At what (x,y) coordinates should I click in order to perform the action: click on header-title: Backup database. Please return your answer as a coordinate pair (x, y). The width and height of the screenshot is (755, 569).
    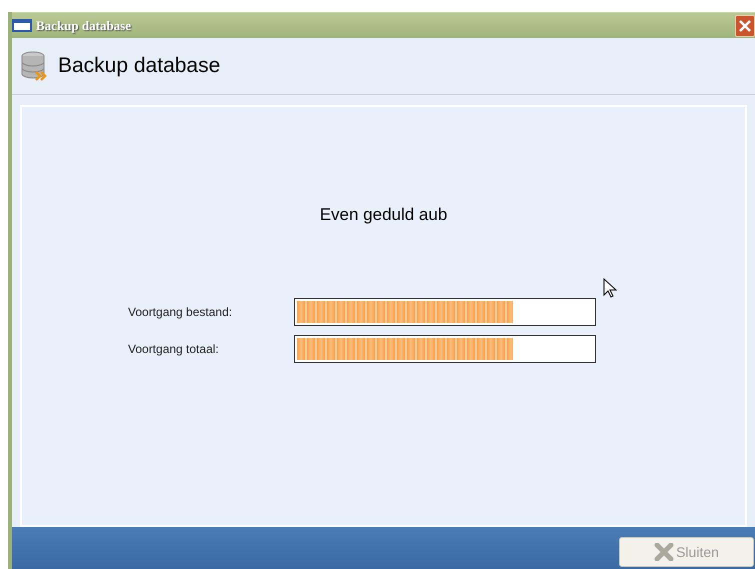
    Looking at the image, I should click on (139, 66).